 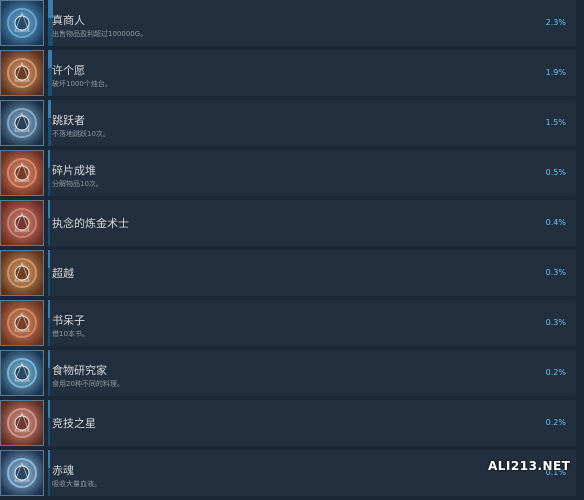 I want to click on achievement-row: 碎片成堆分解物品10次。 0.5%, so click(x=292, y=175).